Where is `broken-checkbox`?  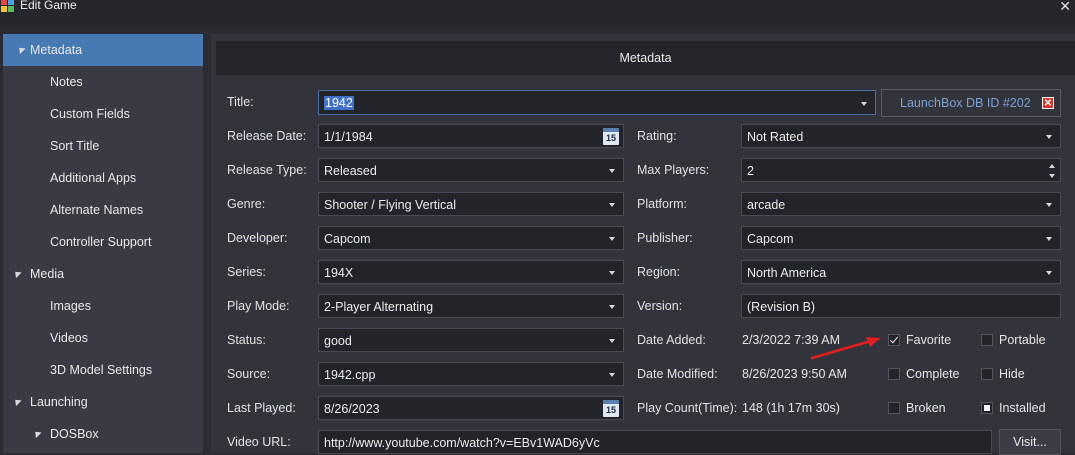 broken-checkbox is located at coordinates (894, 408).